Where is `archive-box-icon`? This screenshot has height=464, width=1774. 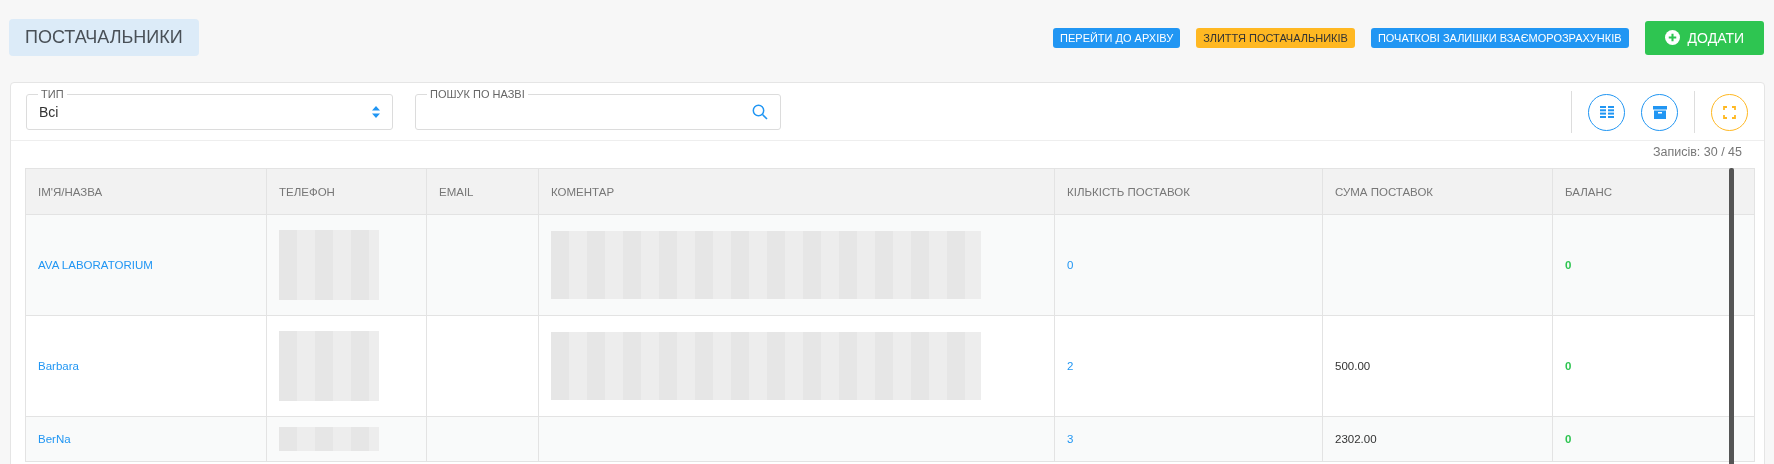 archive-box-icon is located at coordinates (1659, 112).